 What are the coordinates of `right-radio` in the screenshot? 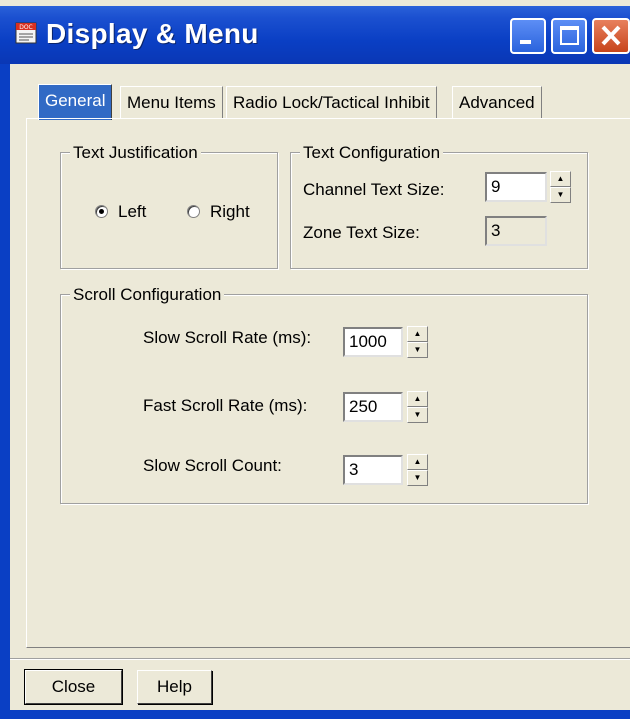 It's located at (193, 211).